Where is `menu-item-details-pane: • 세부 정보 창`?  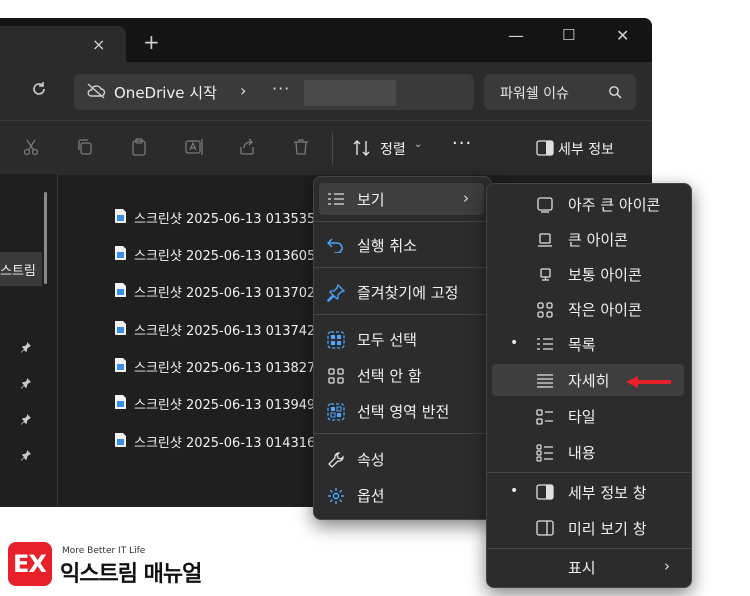 menu-item-details-pane: • 세부 정보 창 is located at coordinates (588, 492).